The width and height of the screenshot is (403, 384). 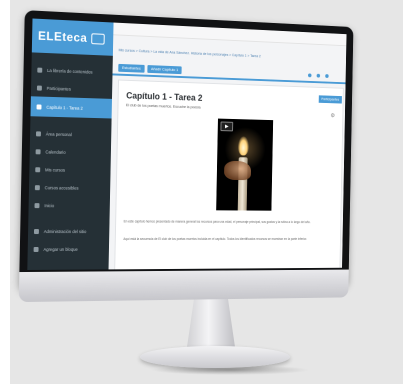 What do you see at coordinates (131, 68) in the screenshot?
I see `tab-students: Estudiantes` at bounding box center [131, 68].